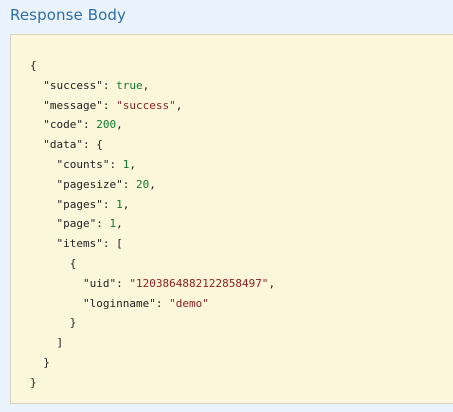  What do you see at coordinates (68, 15) in the screenshot?
I see `response-body-title: Response Body` at bounding box center [68, 15].